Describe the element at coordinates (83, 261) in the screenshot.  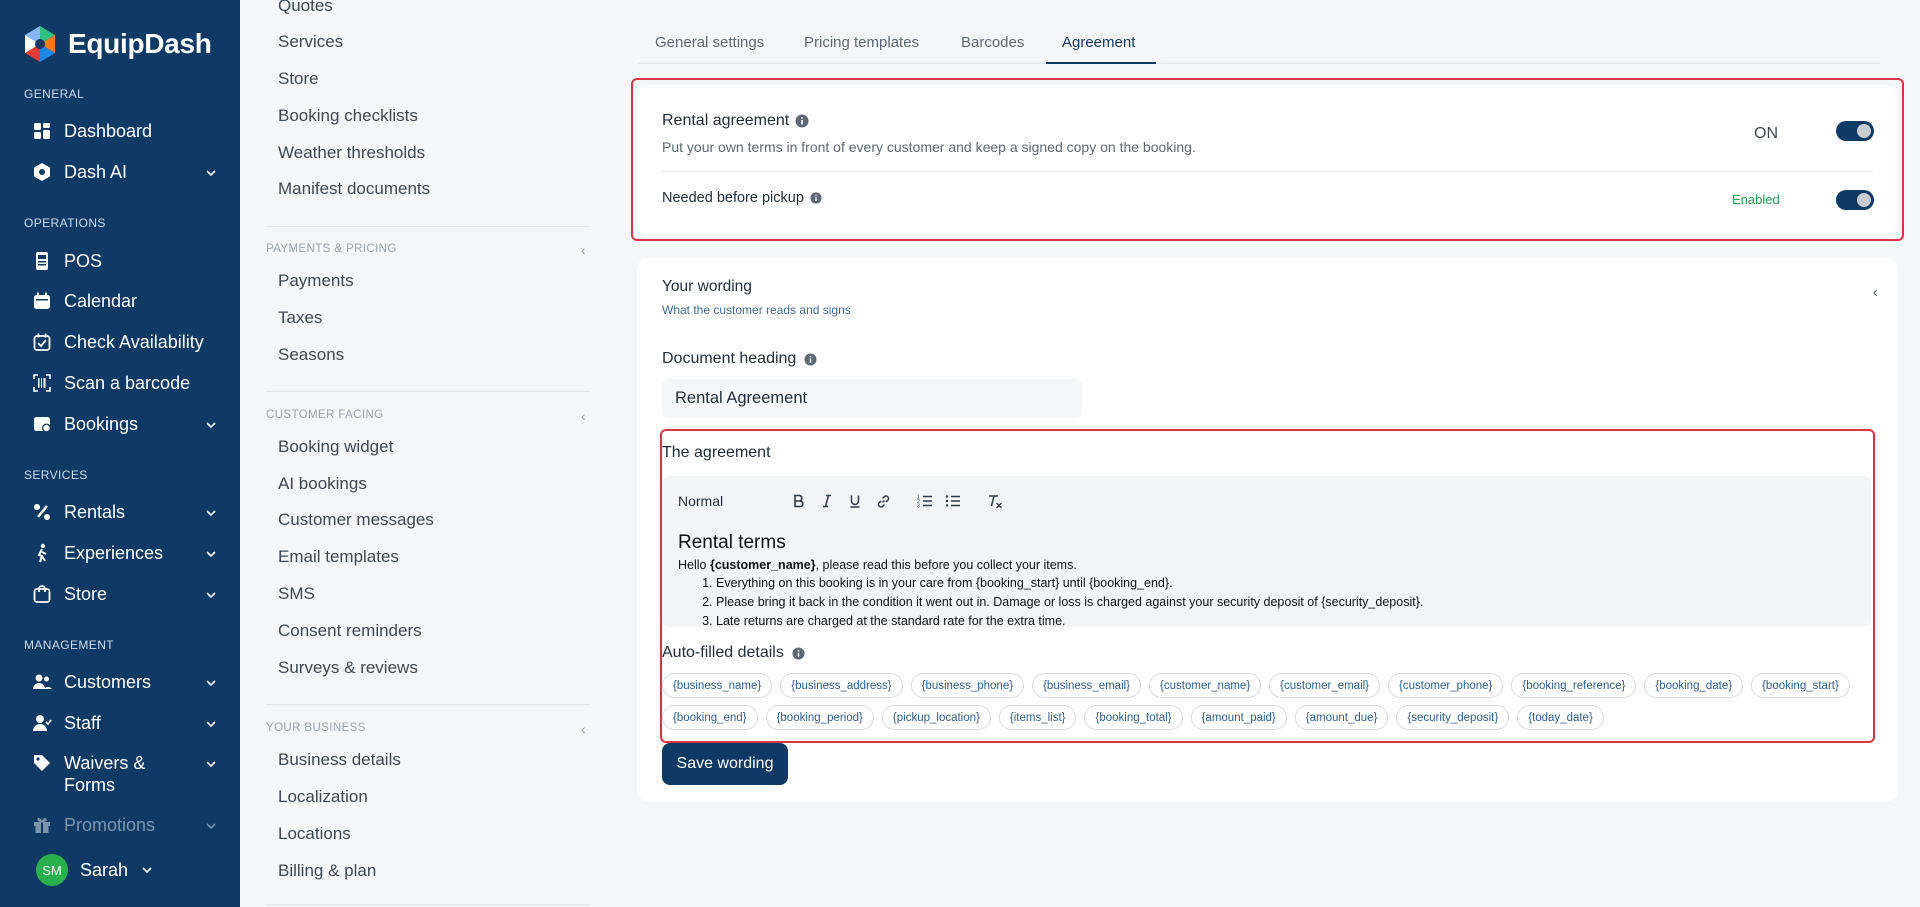
I see `nav-item-label: POS` at that location.